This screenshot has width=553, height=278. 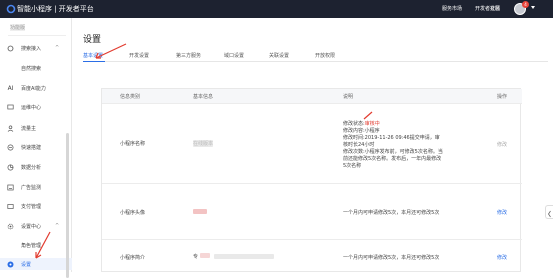 What do you see at coordinates (36, 68) in the screenshot?
I see `sidebar-item-natural-search: 自然搜索` at bounding box center [36, 68].